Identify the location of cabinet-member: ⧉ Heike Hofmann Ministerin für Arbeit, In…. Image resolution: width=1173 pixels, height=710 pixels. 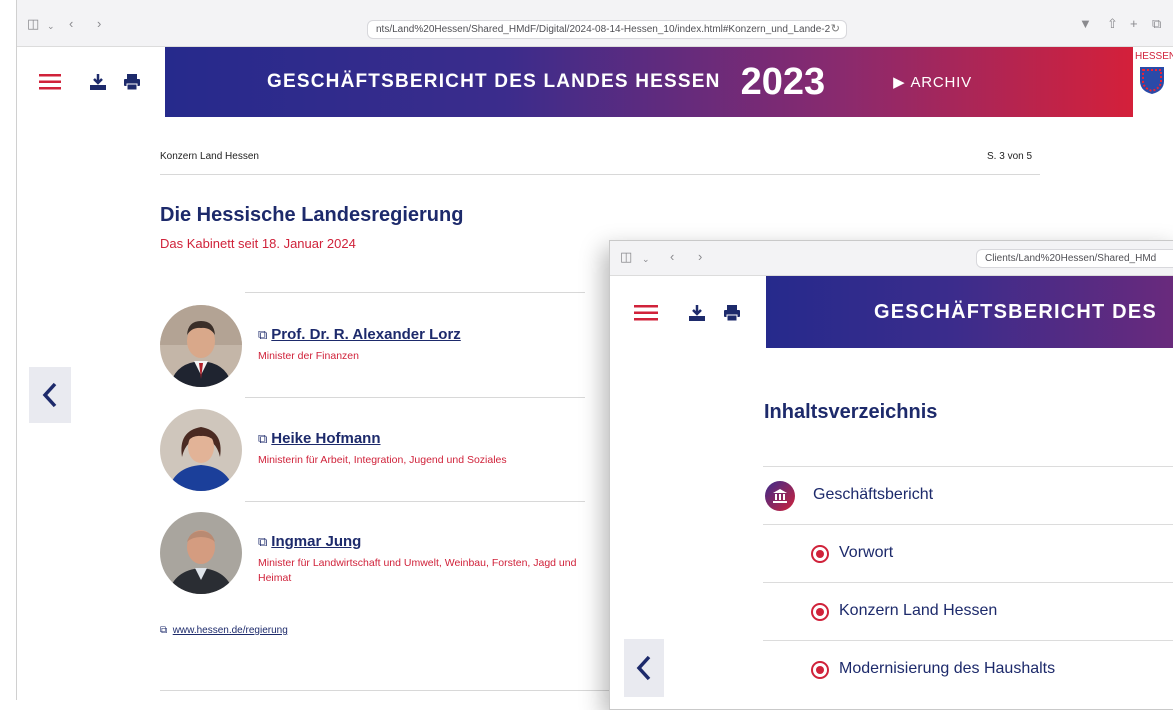
(380, 451).